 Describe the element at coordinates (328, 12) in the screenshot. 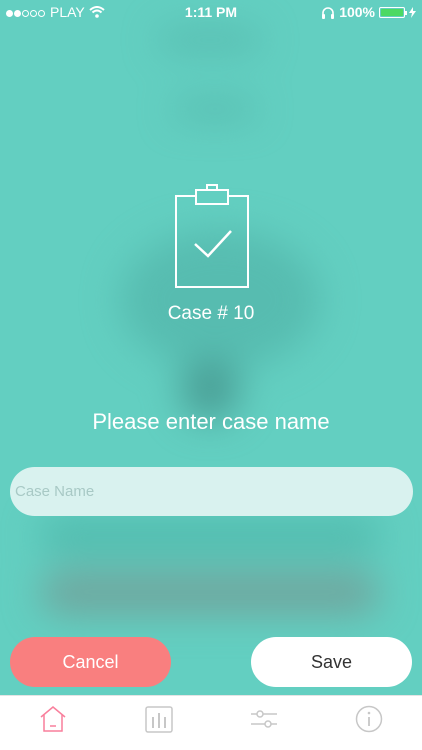

I see `headphones-icon` at that location.